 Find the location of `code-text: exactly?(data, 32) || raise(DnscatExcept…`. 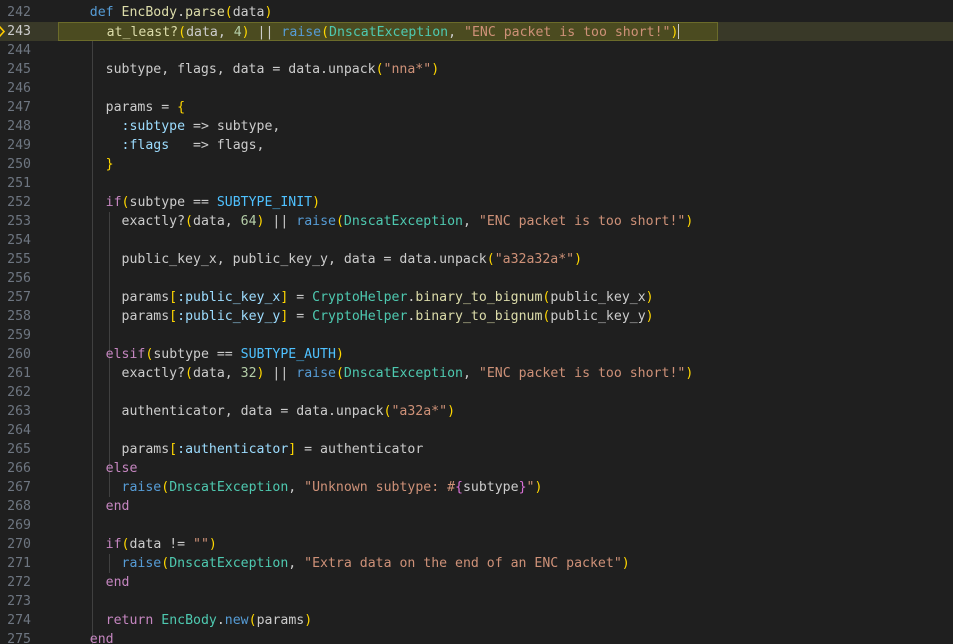

code-text: exactly?(data, 32) || raise(DnscatExcept… is located at coordinates (388, 373).